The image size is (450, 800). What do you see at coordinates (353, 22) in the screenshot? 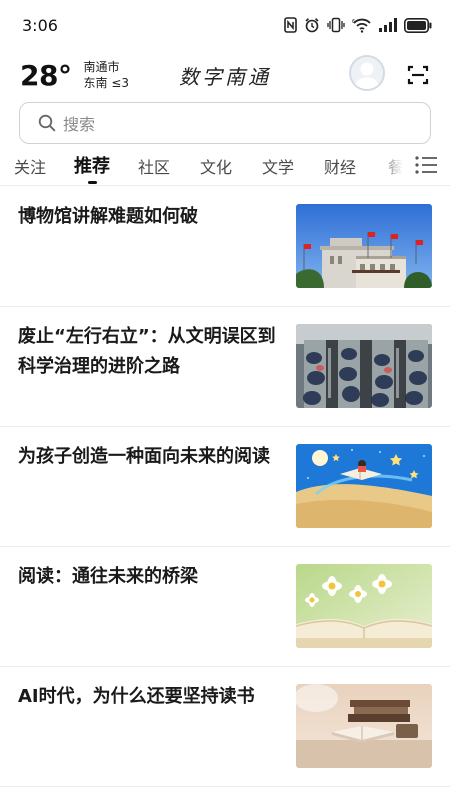
I see `svg-text: 6` at bounding box center [353, 22].